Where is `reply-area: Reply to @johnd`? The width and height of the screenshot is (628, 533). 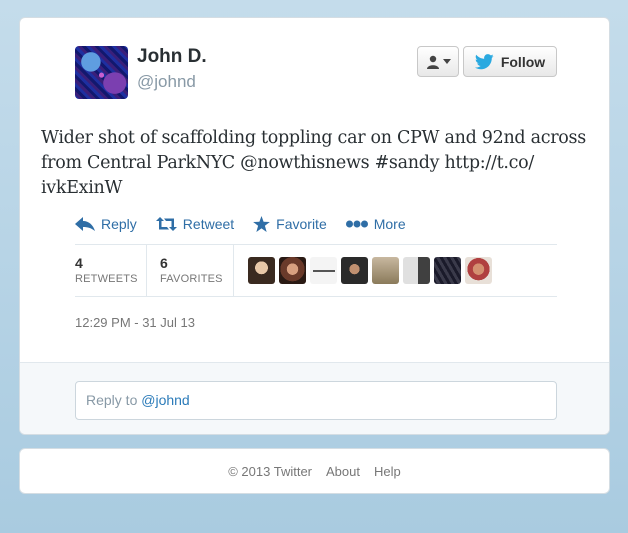 reply-area: Reply to @johnd is located at coordinates (314, 398).